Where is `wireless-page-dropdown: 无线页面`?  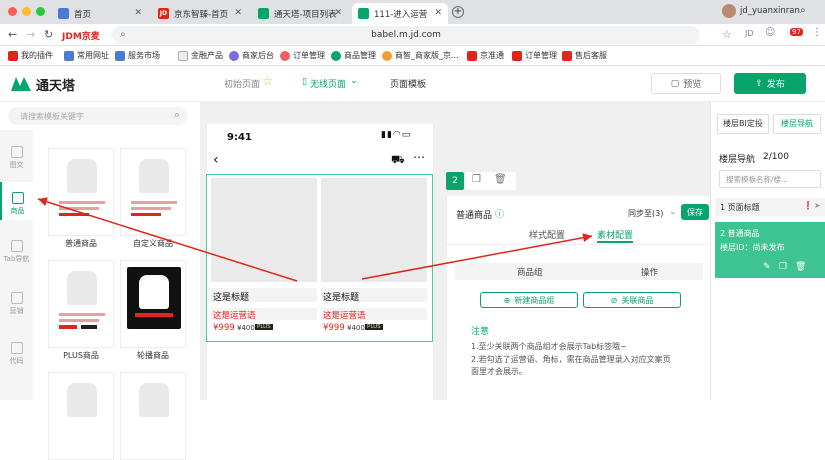 wireless-page-dropdown: 无线页面 is located at coordinates (328, 83).